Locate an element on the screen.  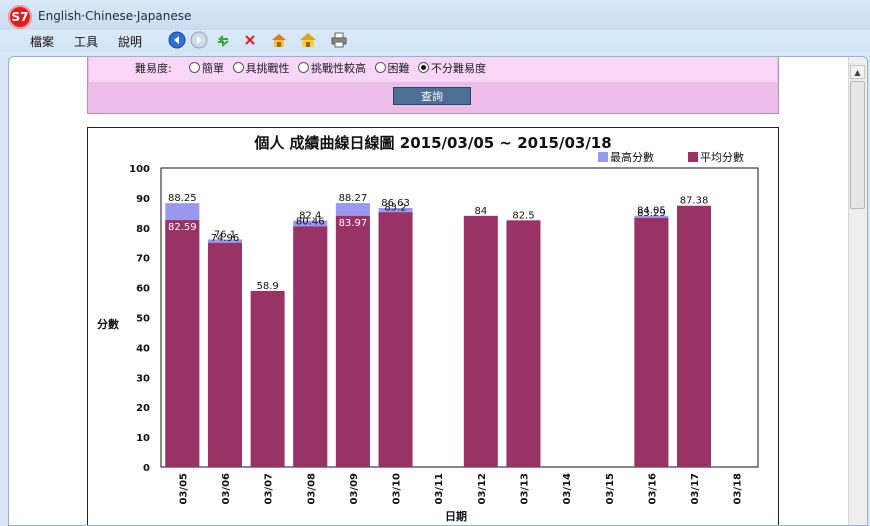
radio-option-hard: 困難 is located at coordinates (392, 68).